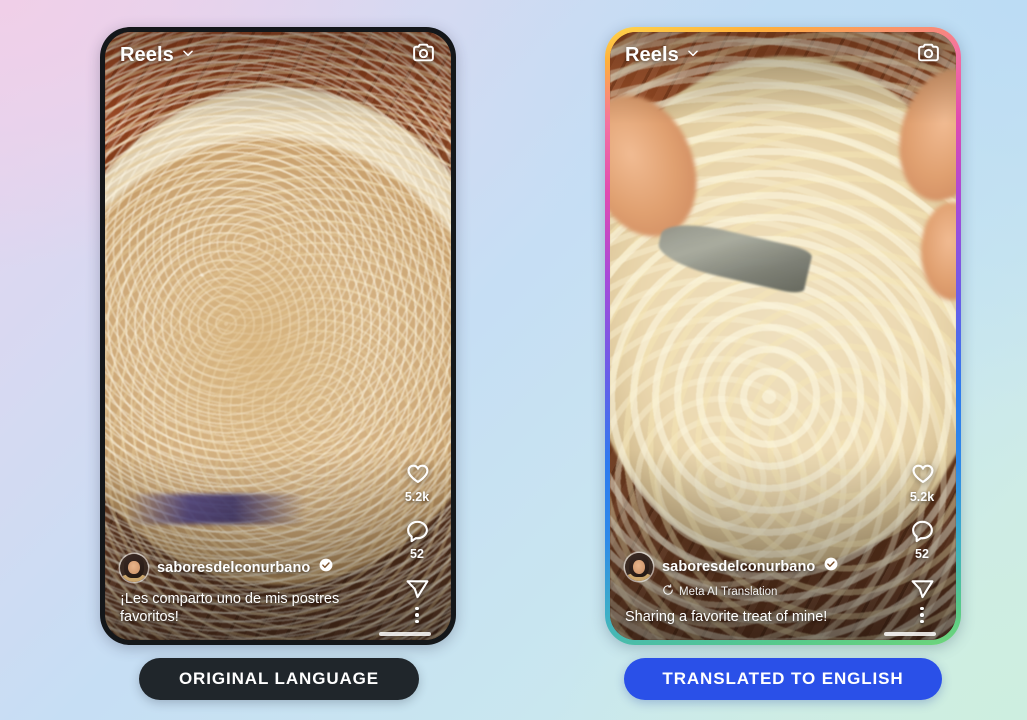 The width and height of the screenshot is (1027, 720). What do you see at coordinates (783, 592) in the screenshot?
I see `translation-attribution: Meta AI Translation` at bounding box center [783, 592].